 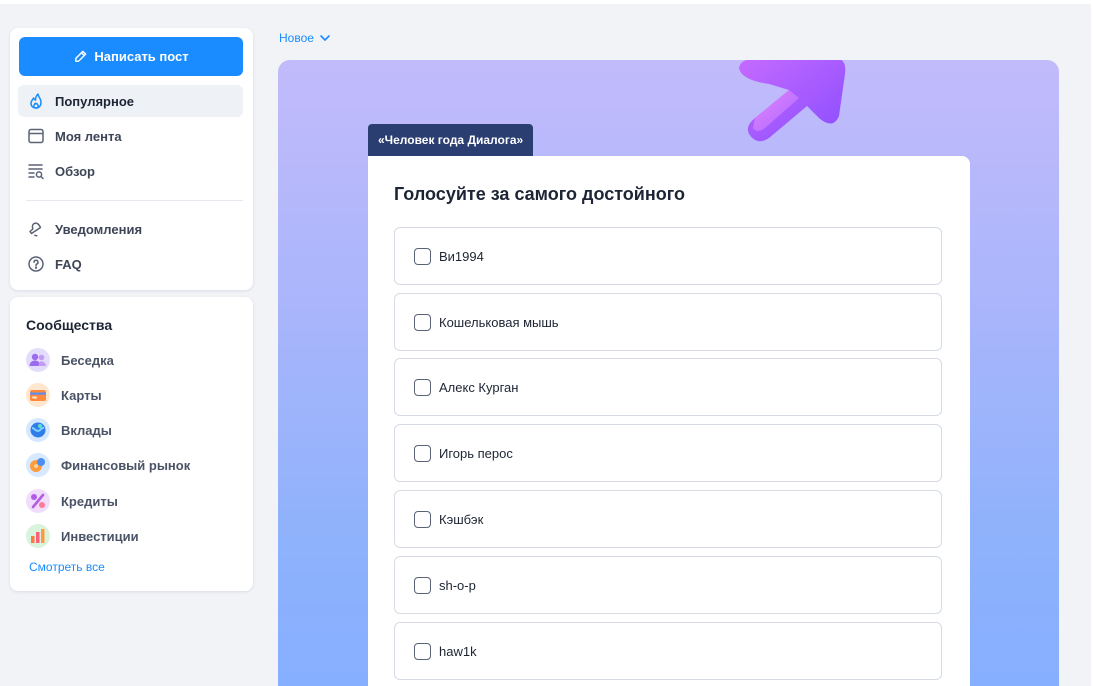 I want to click on community-label: Кредиты, so click(x=89, y=501).